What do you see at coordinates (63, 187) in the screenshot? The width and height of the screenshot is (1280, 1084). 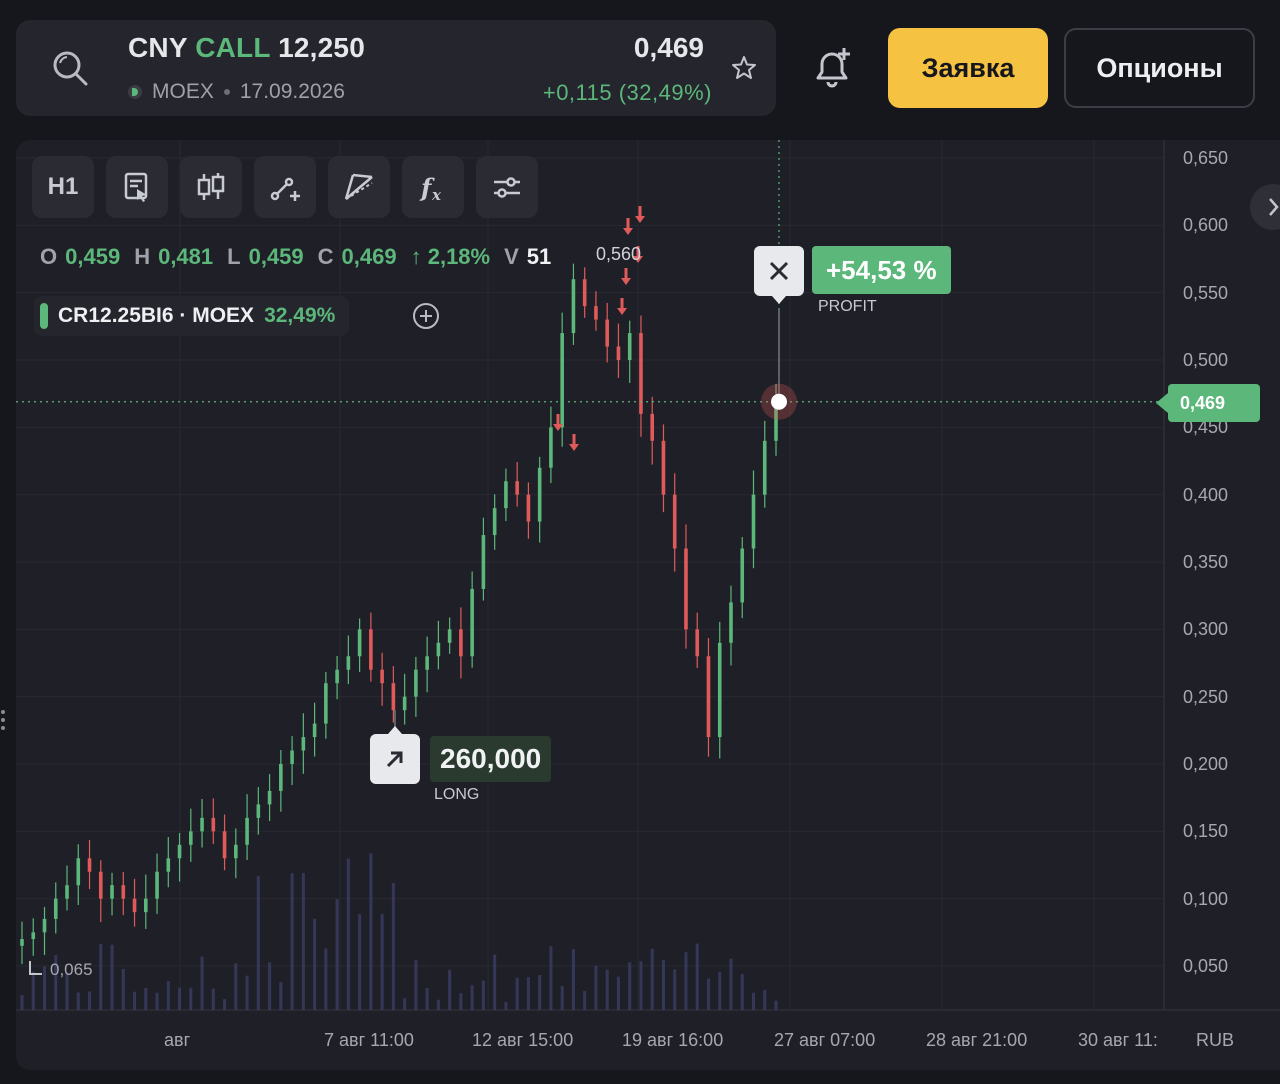 I see `interval-button: H1` at bounding box center [63, 187].